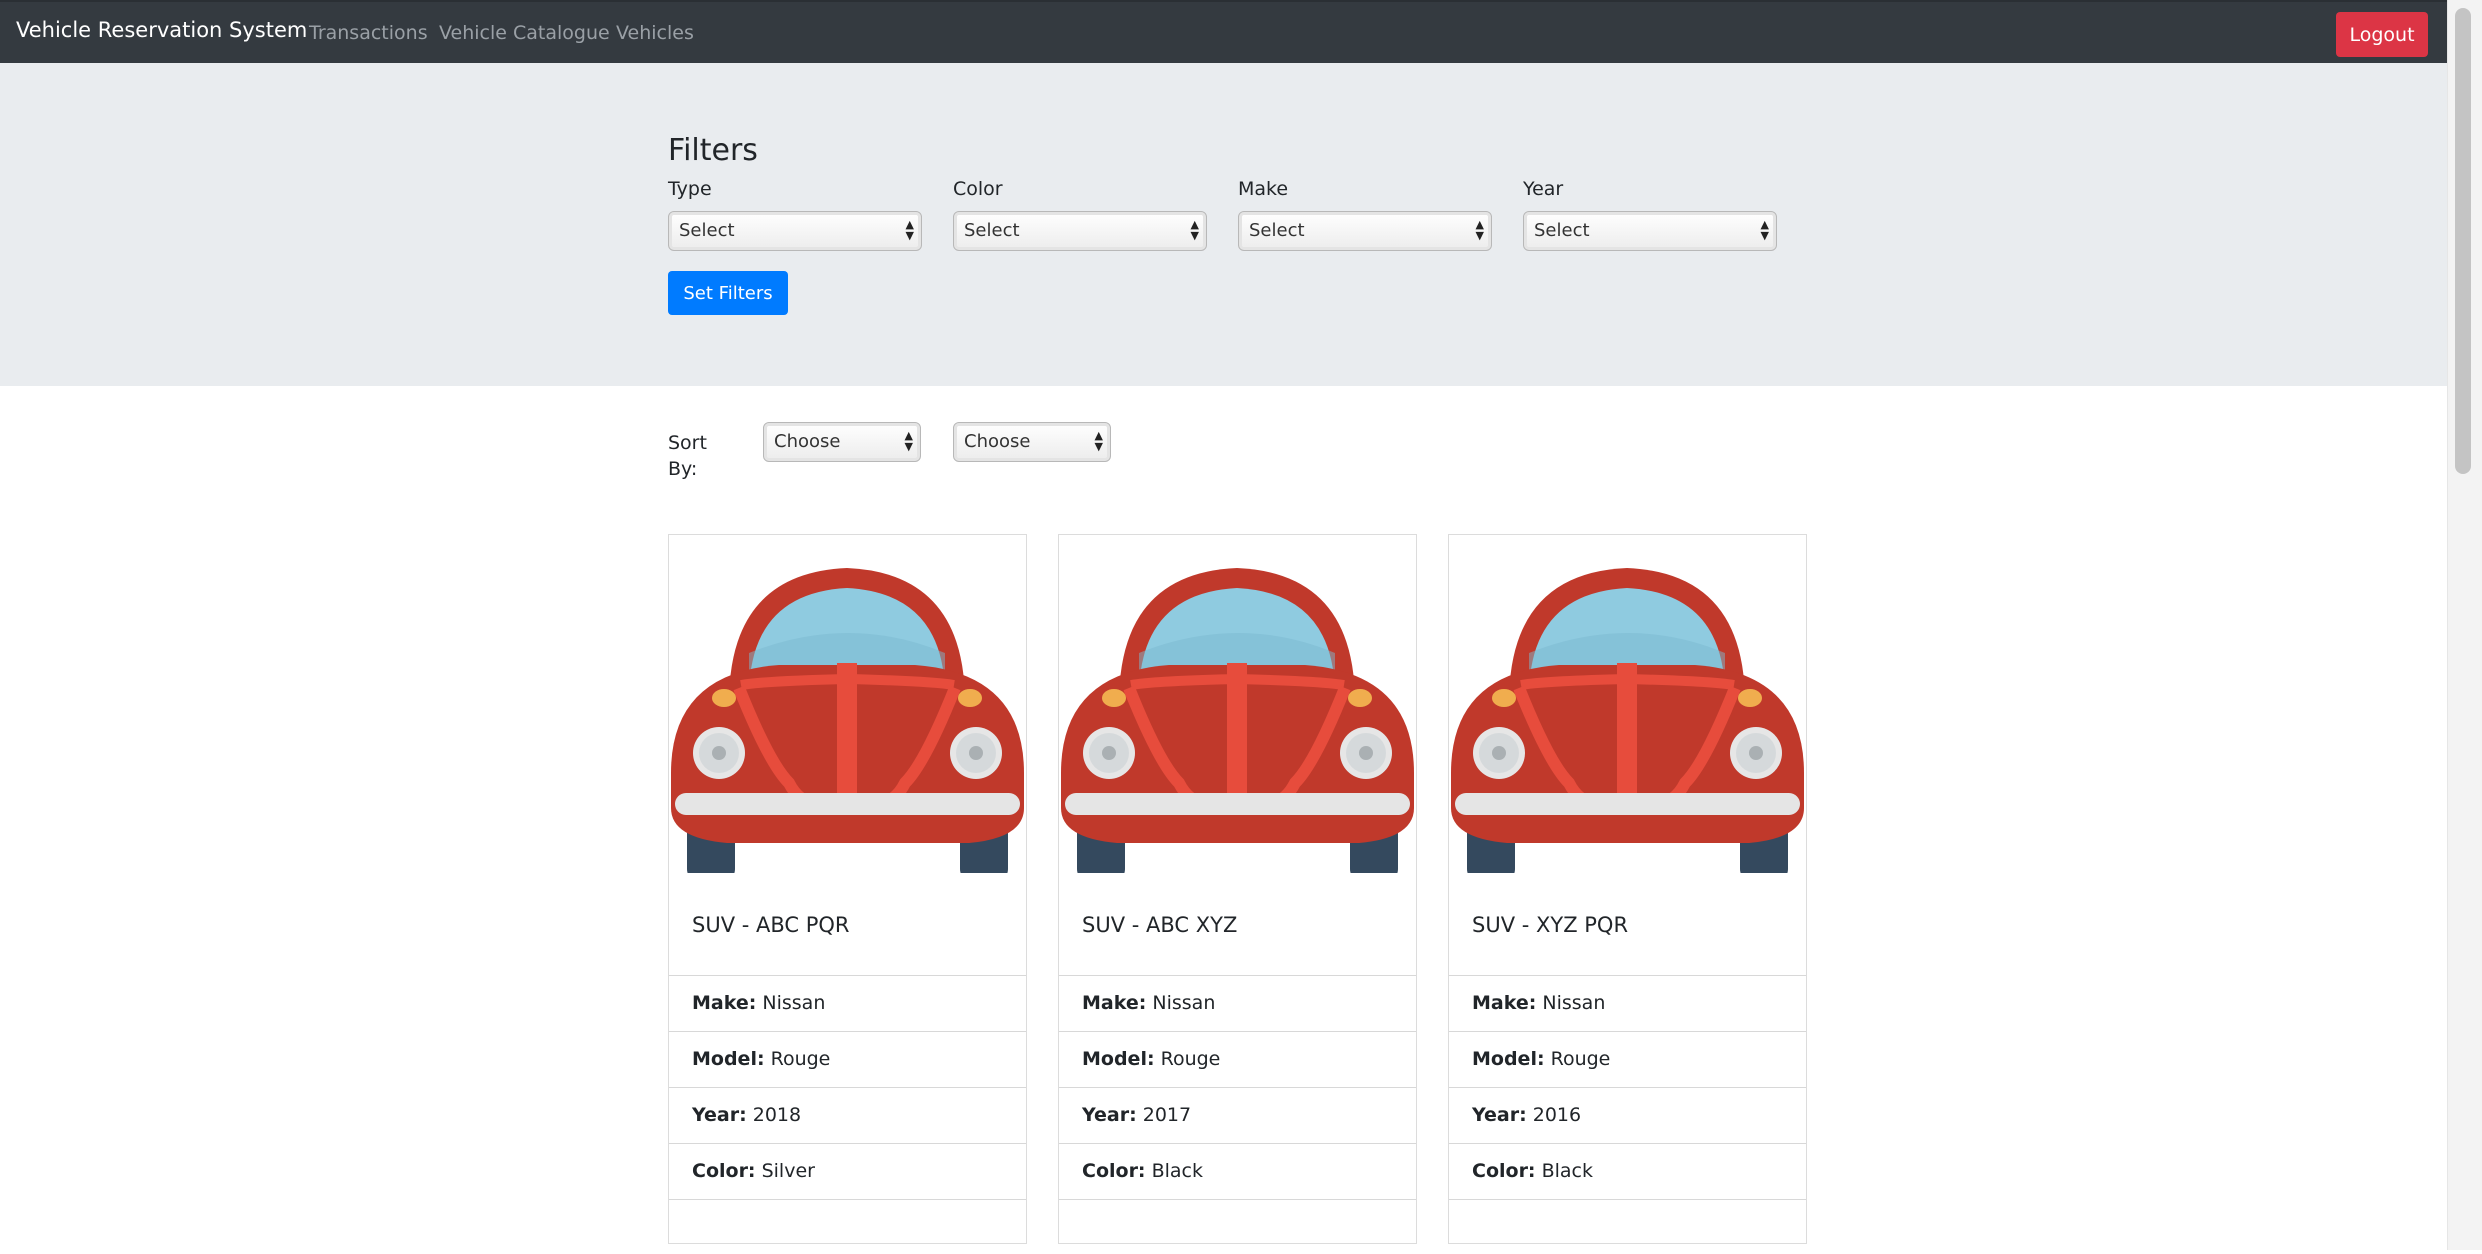 This screenshot has width=2482, height=1254. What do you see at coordinates (161, 30) in the screenshot?
I see `brand-link: Vehicle Reservation System` at bounding box center [161, 30].